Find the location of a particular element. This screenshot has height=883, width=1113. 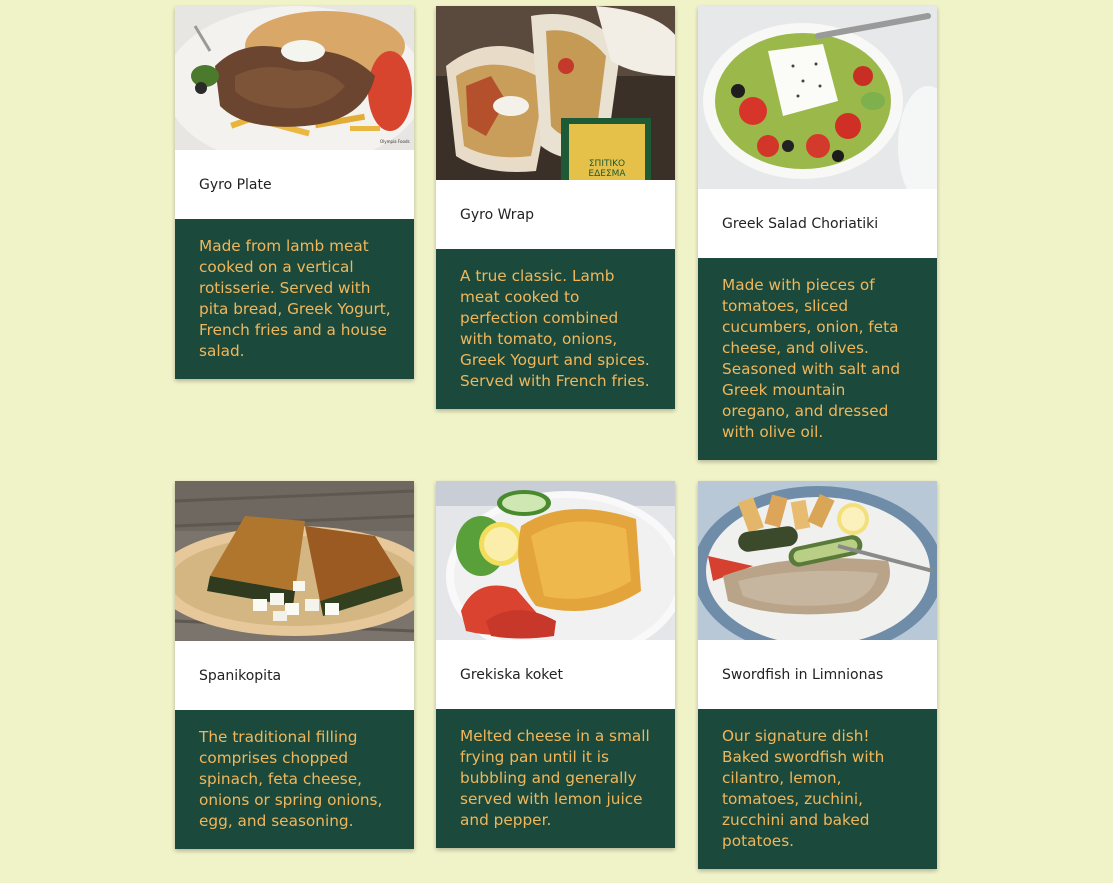

card-title: Gyro Wrap is located at coordinates (497, 214).